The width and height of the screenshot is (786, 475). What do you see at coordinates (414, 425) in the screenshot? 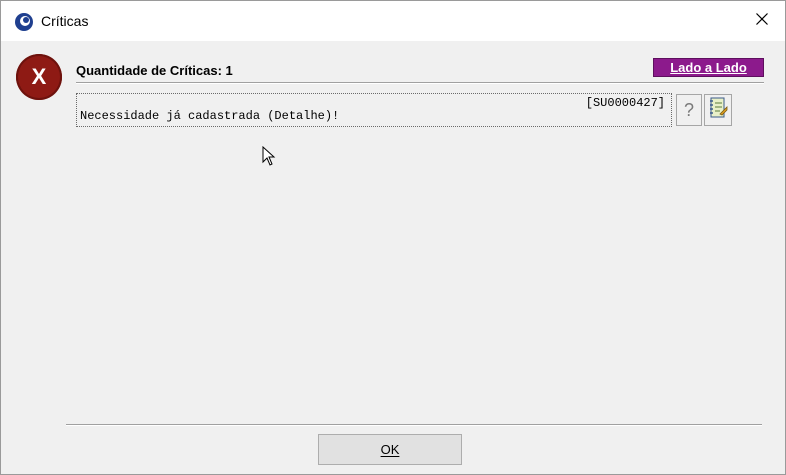
I see `footer-divider` at bounding box center [414, 425].